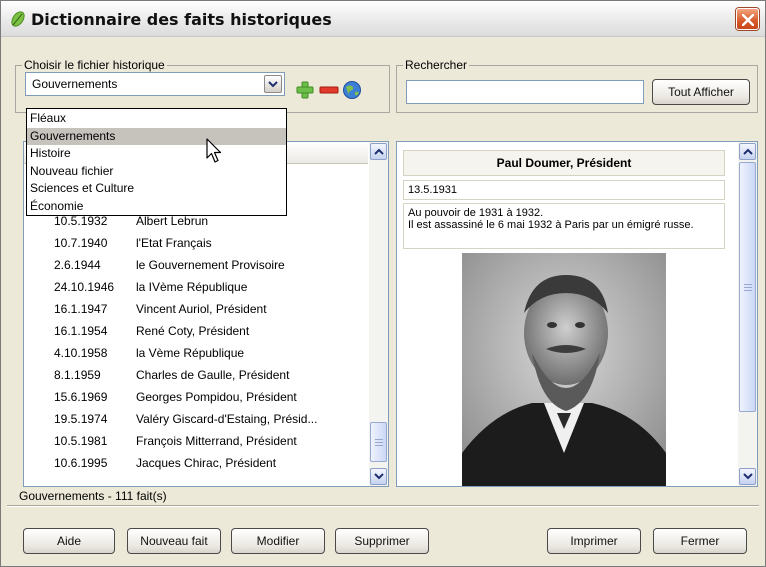 This screenshot has width=766, height=567. I want to click on detail-title: Paul Doumer, Président, so click(564, 163).